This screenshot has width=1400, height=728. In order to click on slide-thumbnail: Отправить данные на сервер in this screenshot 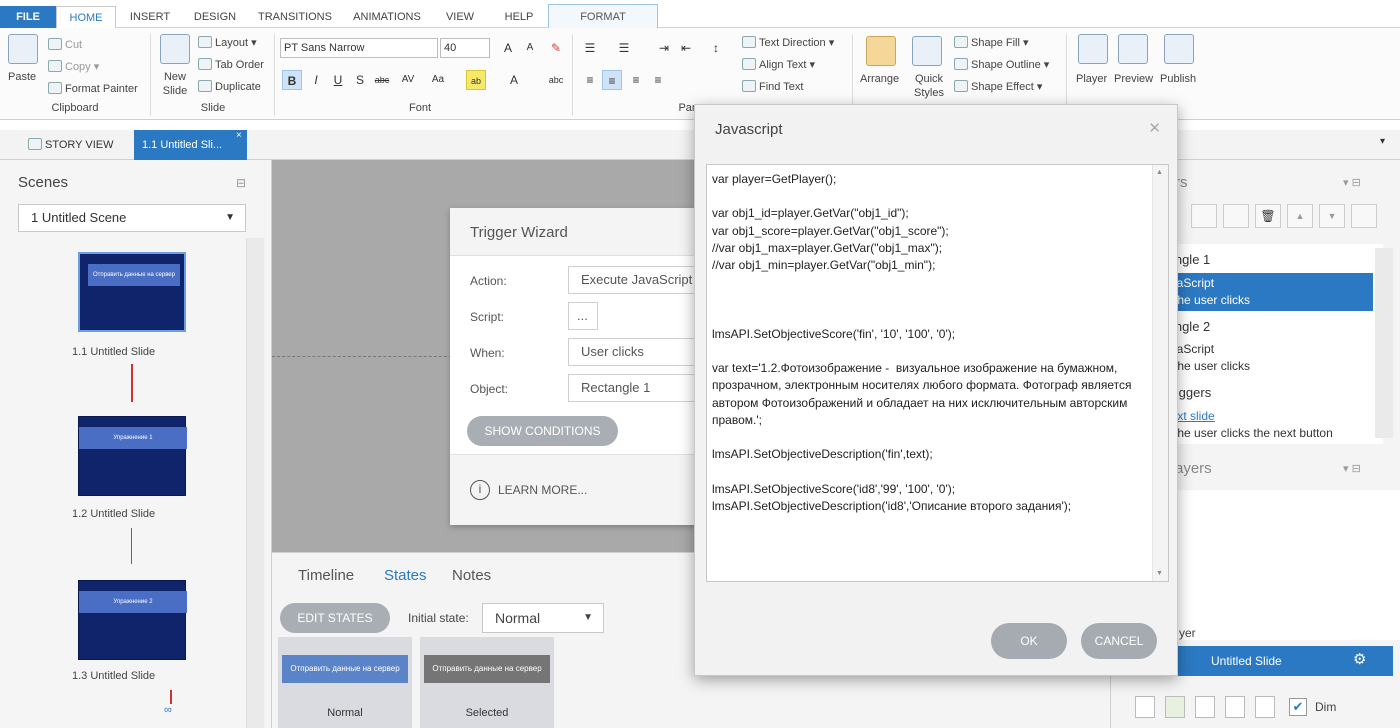, I will do `click(132, 292)`.